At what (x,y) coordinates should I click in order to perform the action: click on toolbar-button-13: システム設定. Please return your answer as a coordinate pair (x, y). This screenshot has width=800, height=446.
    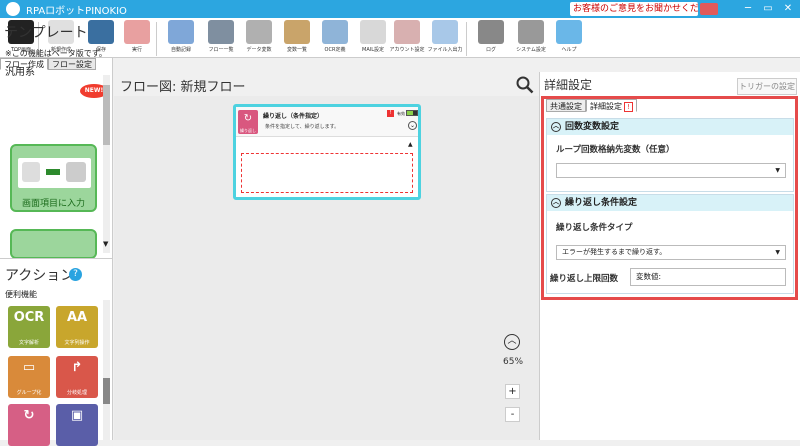
    Looking at the image, I should click on (531, 39).